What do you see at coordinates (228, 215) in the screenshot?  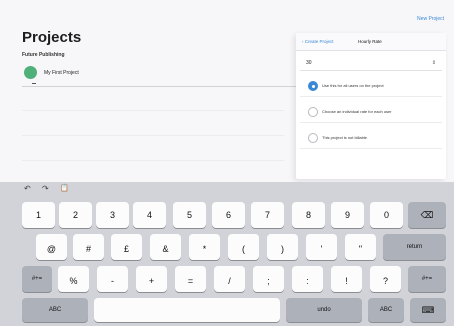 I see `key-6: 6` at bounding box center [228, 215].